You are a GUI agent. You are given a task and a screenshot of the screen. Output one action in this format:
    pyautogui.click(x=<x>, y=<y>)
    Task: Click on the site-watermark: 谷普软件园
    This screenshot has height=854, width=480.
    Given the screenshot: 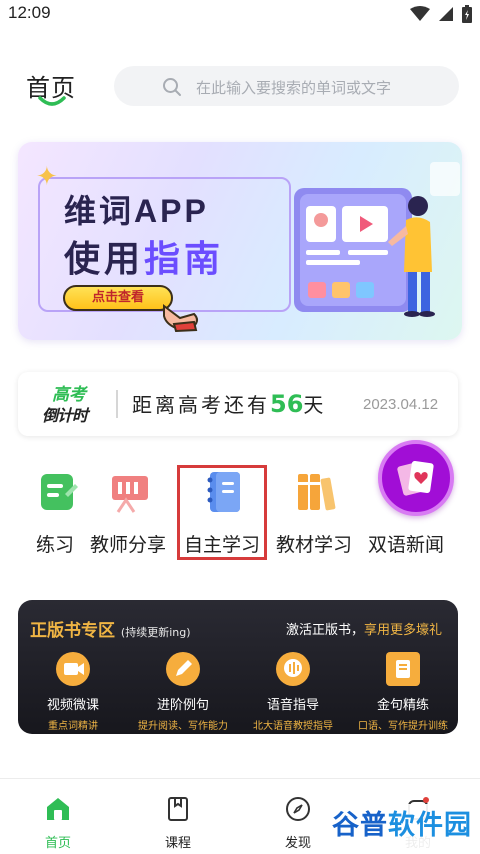 What is the action you would take?
    pyautogui.click(x=401, y=826)
    